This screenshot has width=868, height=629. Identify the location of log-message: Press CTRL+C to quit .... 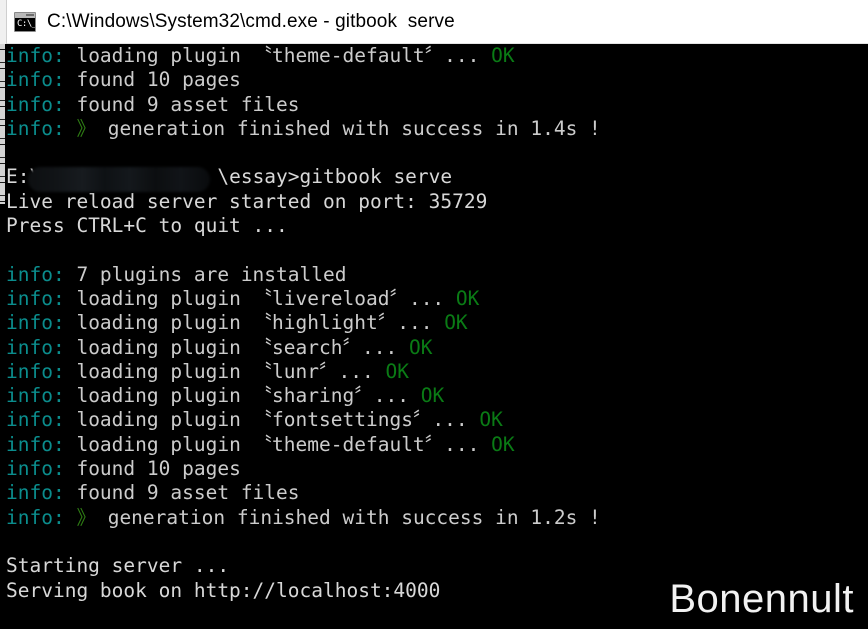
(147, 226).